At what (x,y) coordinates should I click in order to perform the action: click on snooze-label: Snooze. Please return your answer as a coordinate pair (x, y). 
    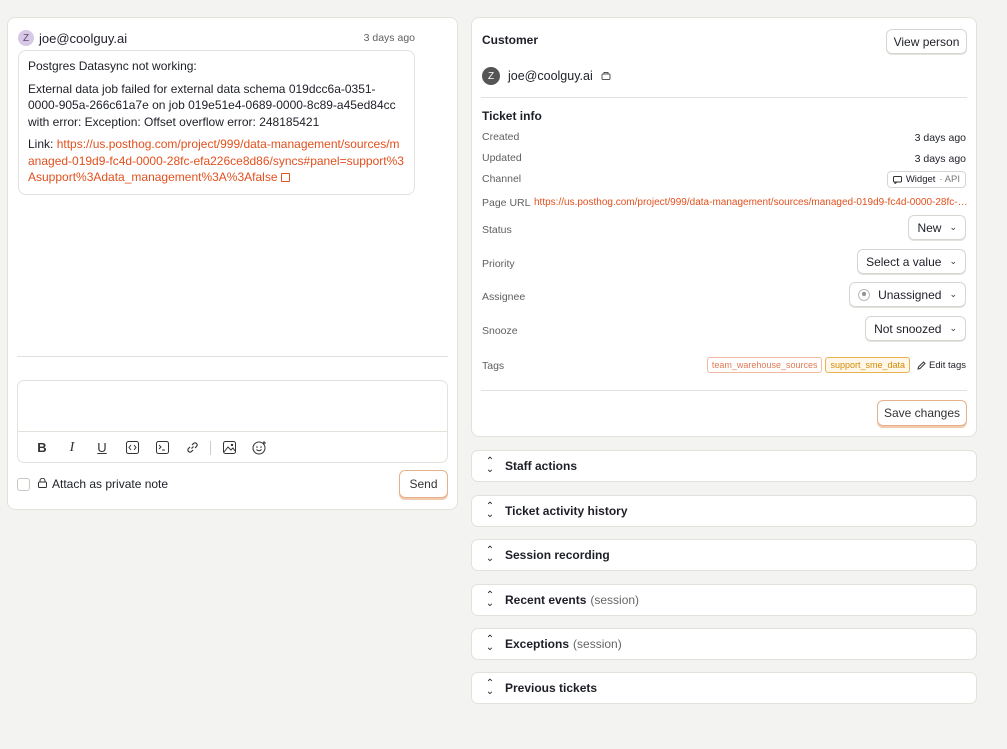
    Looking at the image, I should click on (500, 331).